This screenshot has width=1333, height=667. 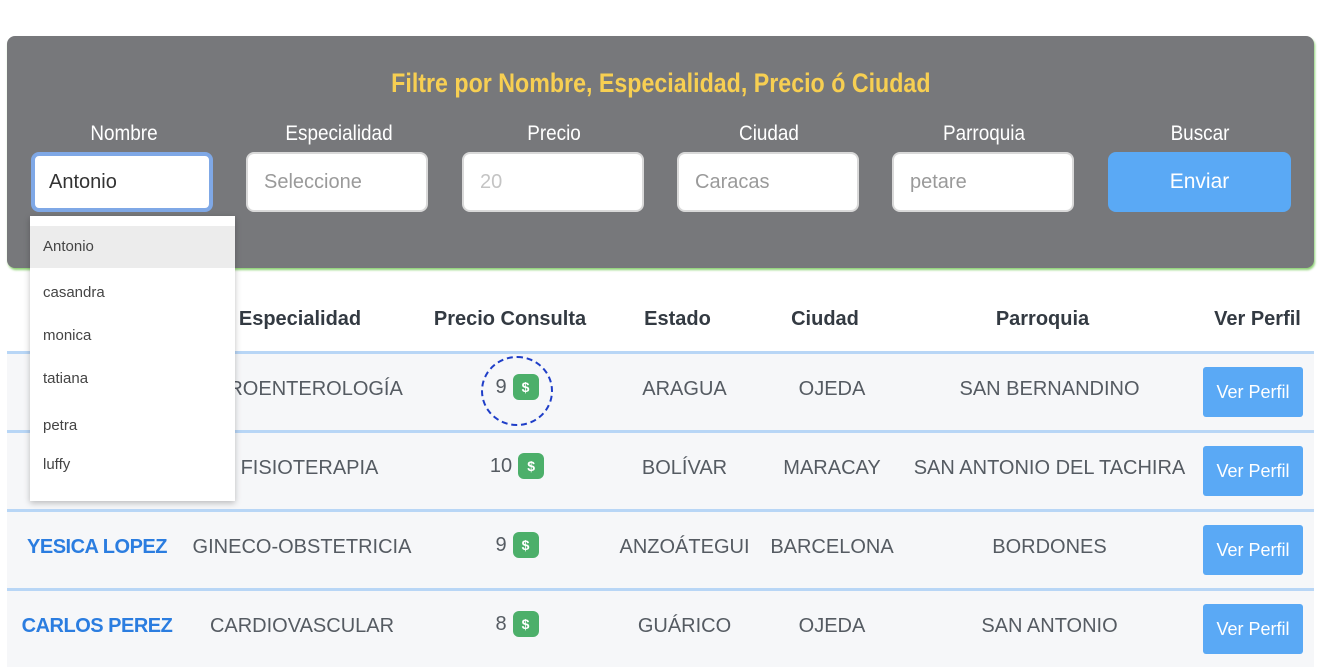 What do you see at coordinates (684, 626) in the screenshot?
I see `estado-cell: GUÁRICO` at bounding box center [684, 626].